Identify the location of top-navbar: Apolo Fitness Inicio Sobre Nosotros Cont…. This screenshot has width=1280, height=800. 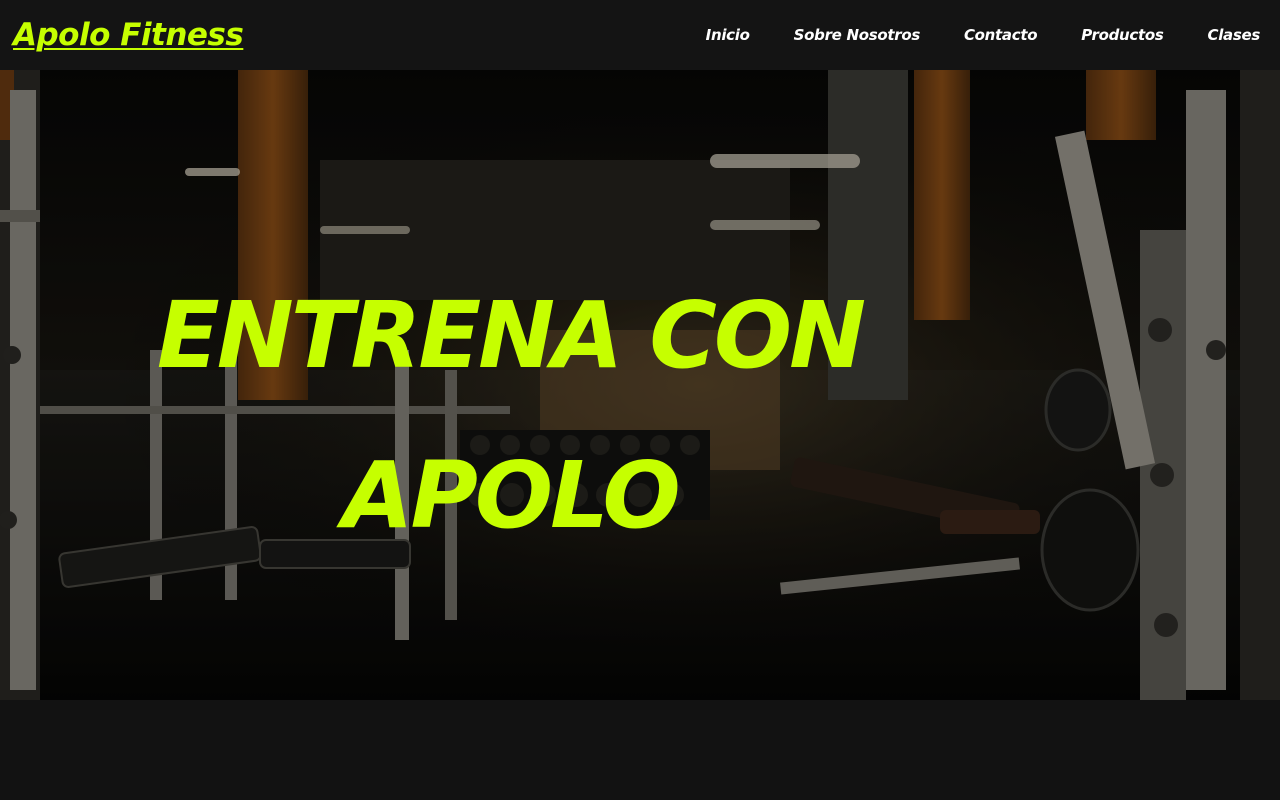
(640, 35).